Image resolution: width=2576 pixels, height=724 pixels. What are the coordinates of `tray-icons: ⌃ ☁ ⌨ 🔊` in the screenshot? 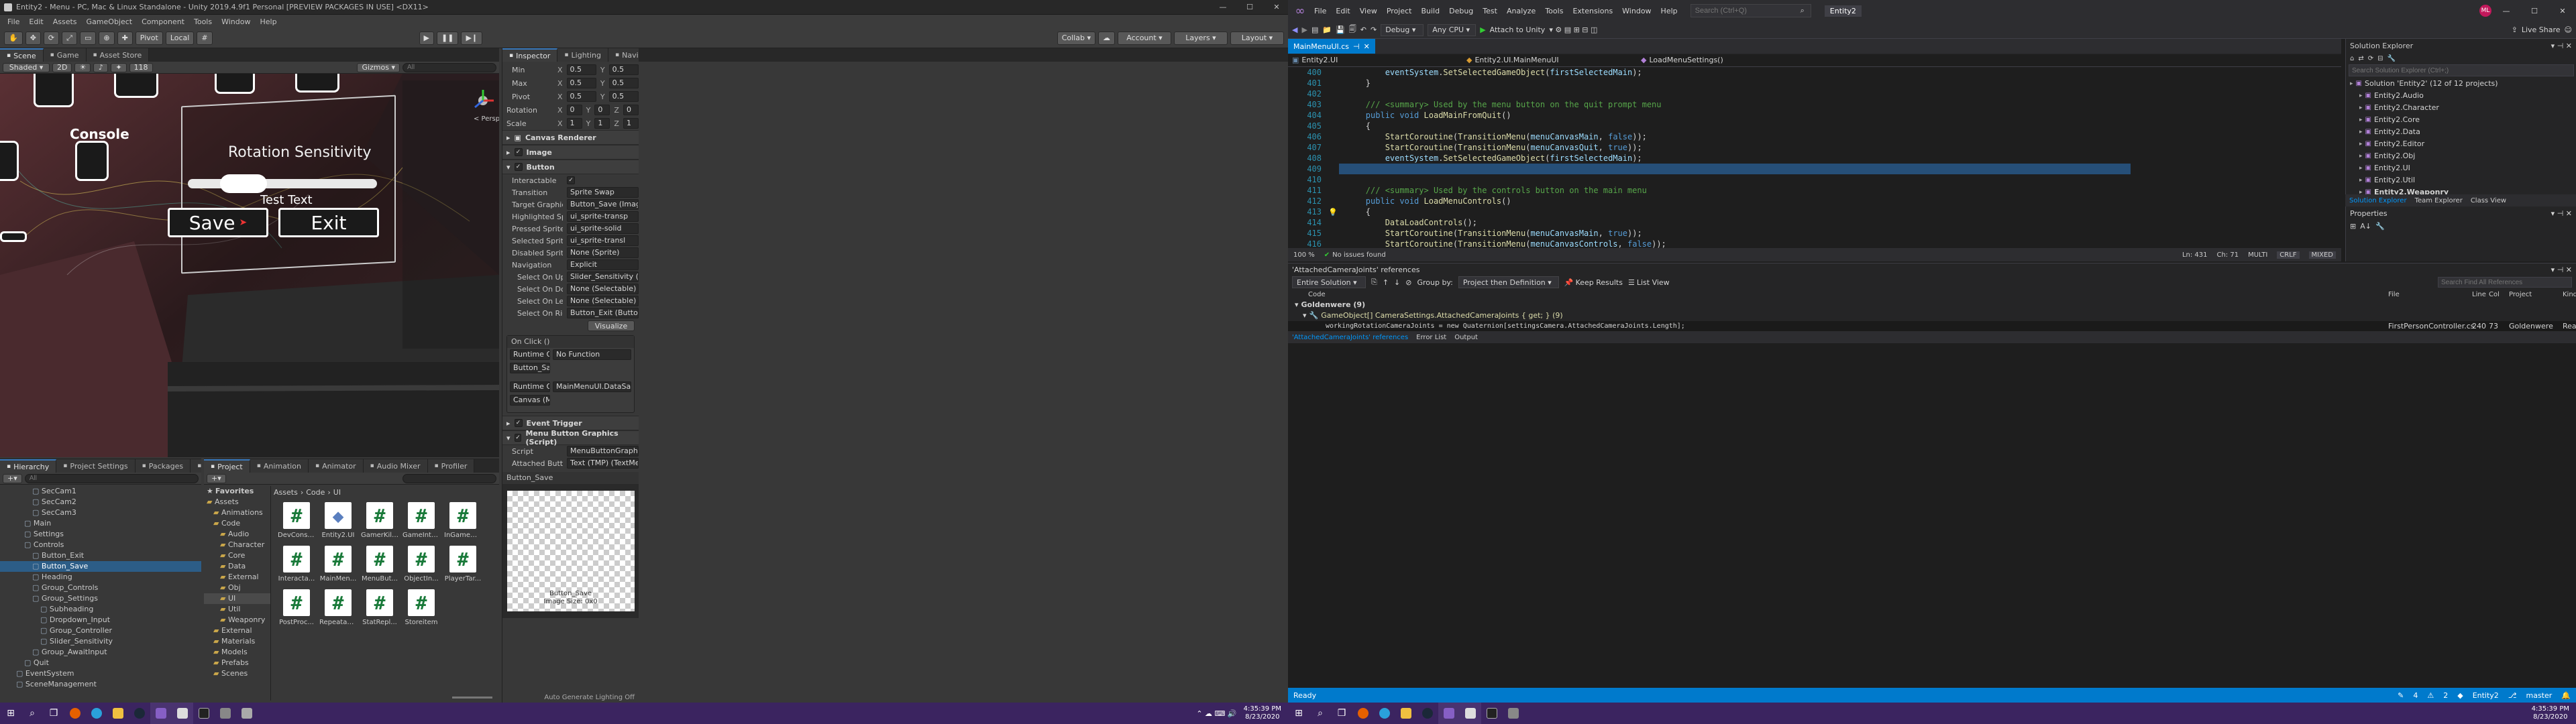 It's located at (1216, 713).